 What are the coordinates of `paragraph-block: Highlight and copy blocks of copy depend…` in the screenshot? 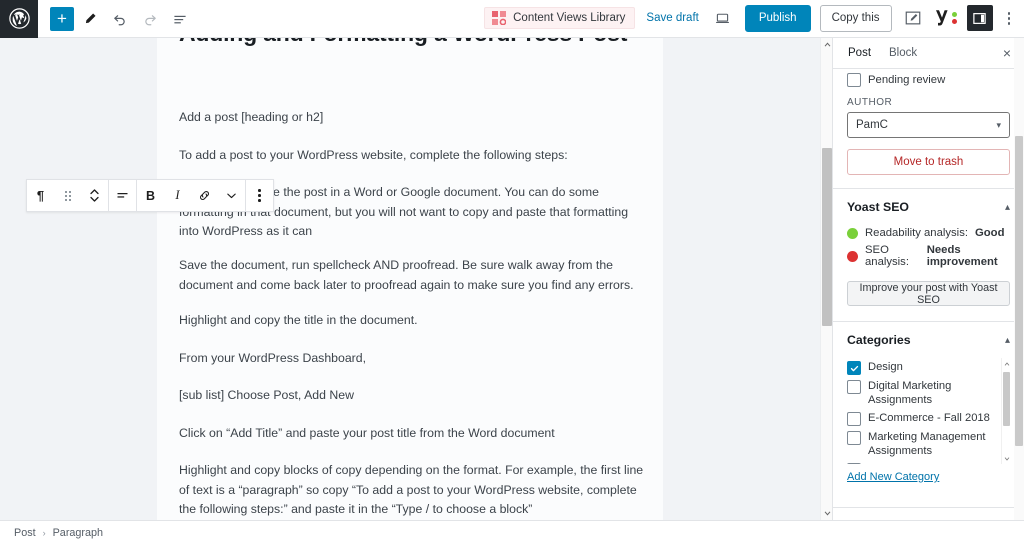 It's located at (412, 490).